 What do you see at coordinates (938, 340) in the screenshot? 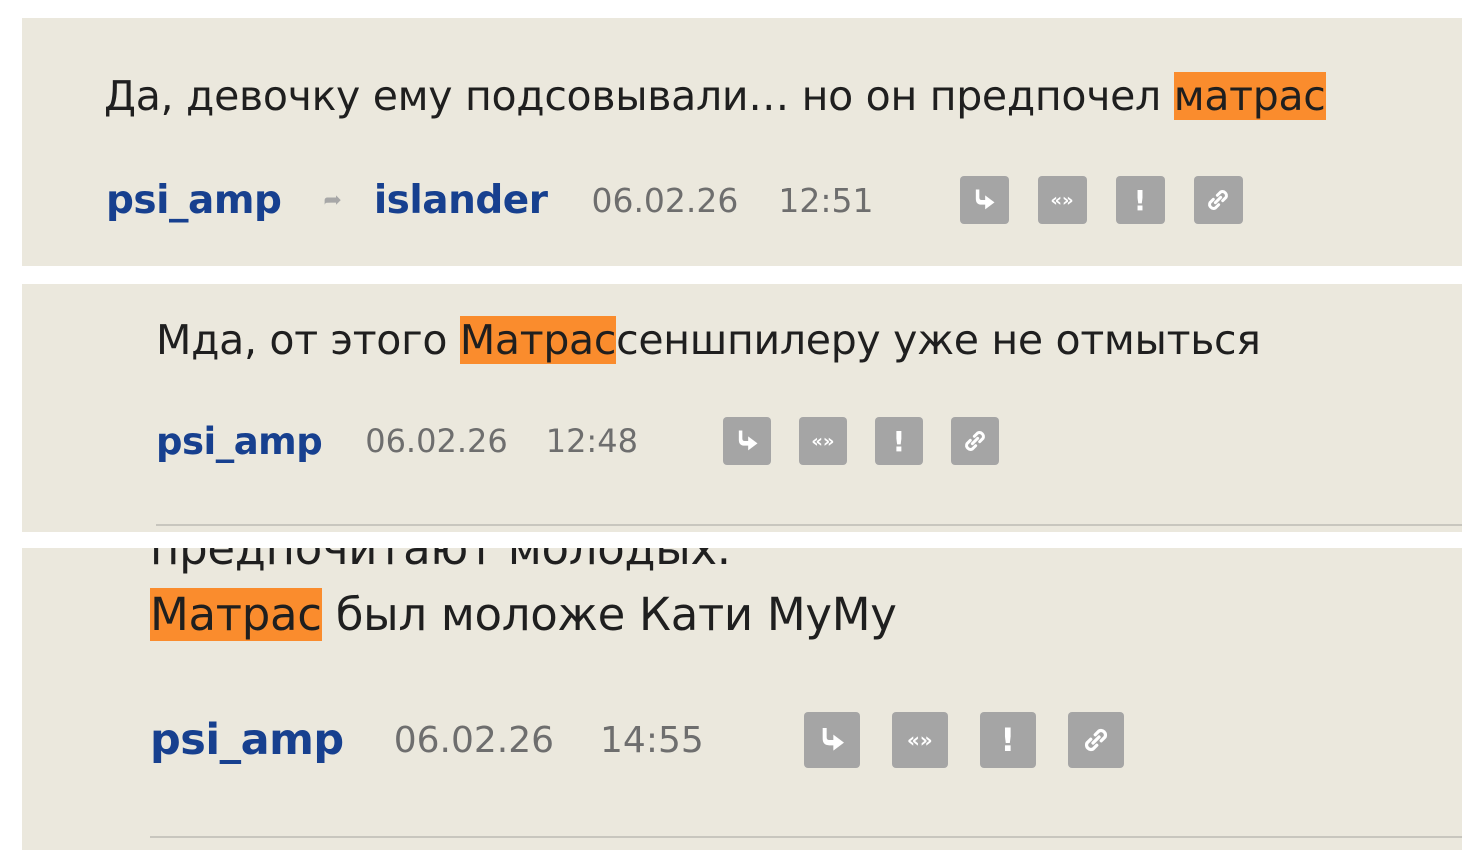
I see `comment-text-after: сеншпилеру уже не отмыться` at bounding box center [938, 340].